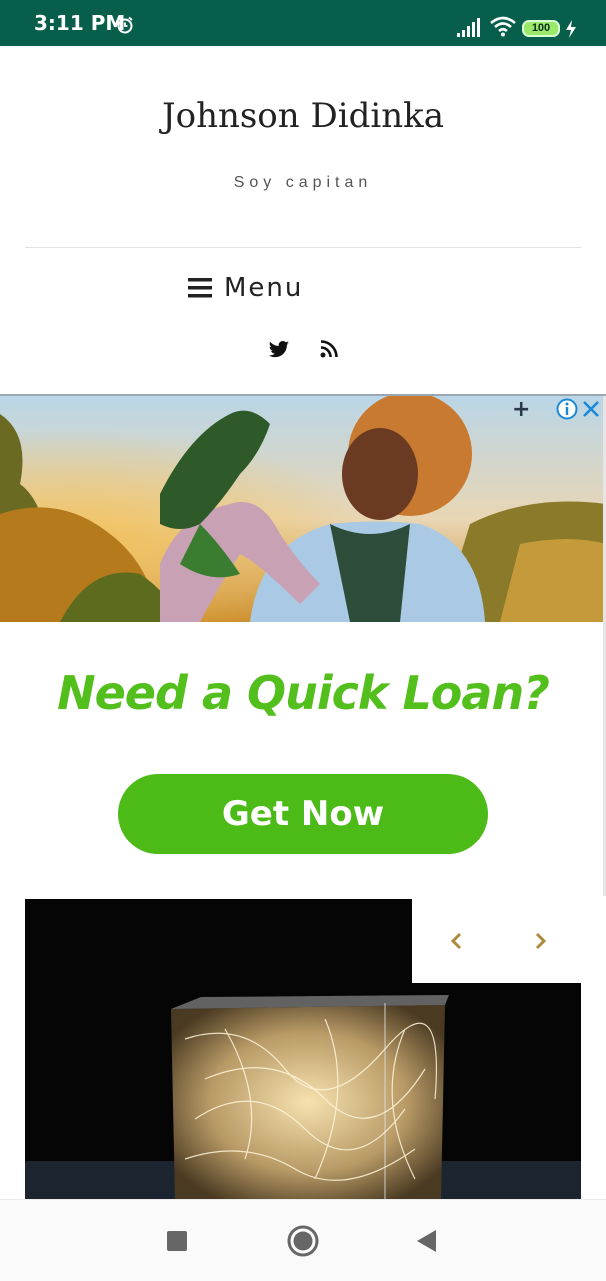 The image size is (606, 1281). Describe the element at coordinates (303, 23) in the screenshot. I see `status-bar: 3:11 PM 100` at that location.